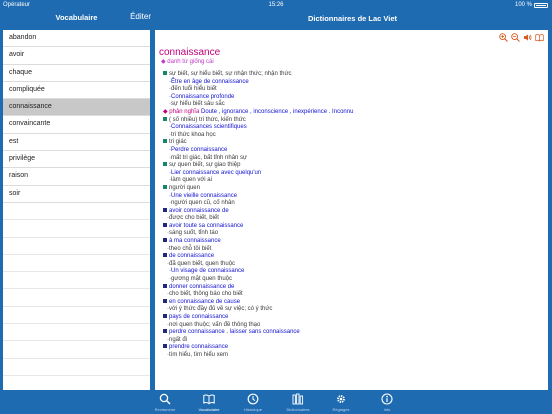  What do you see at coordinates (76, 160) in the screenshot?
I see `list-item: privilège` at bounding box center [76, 160].